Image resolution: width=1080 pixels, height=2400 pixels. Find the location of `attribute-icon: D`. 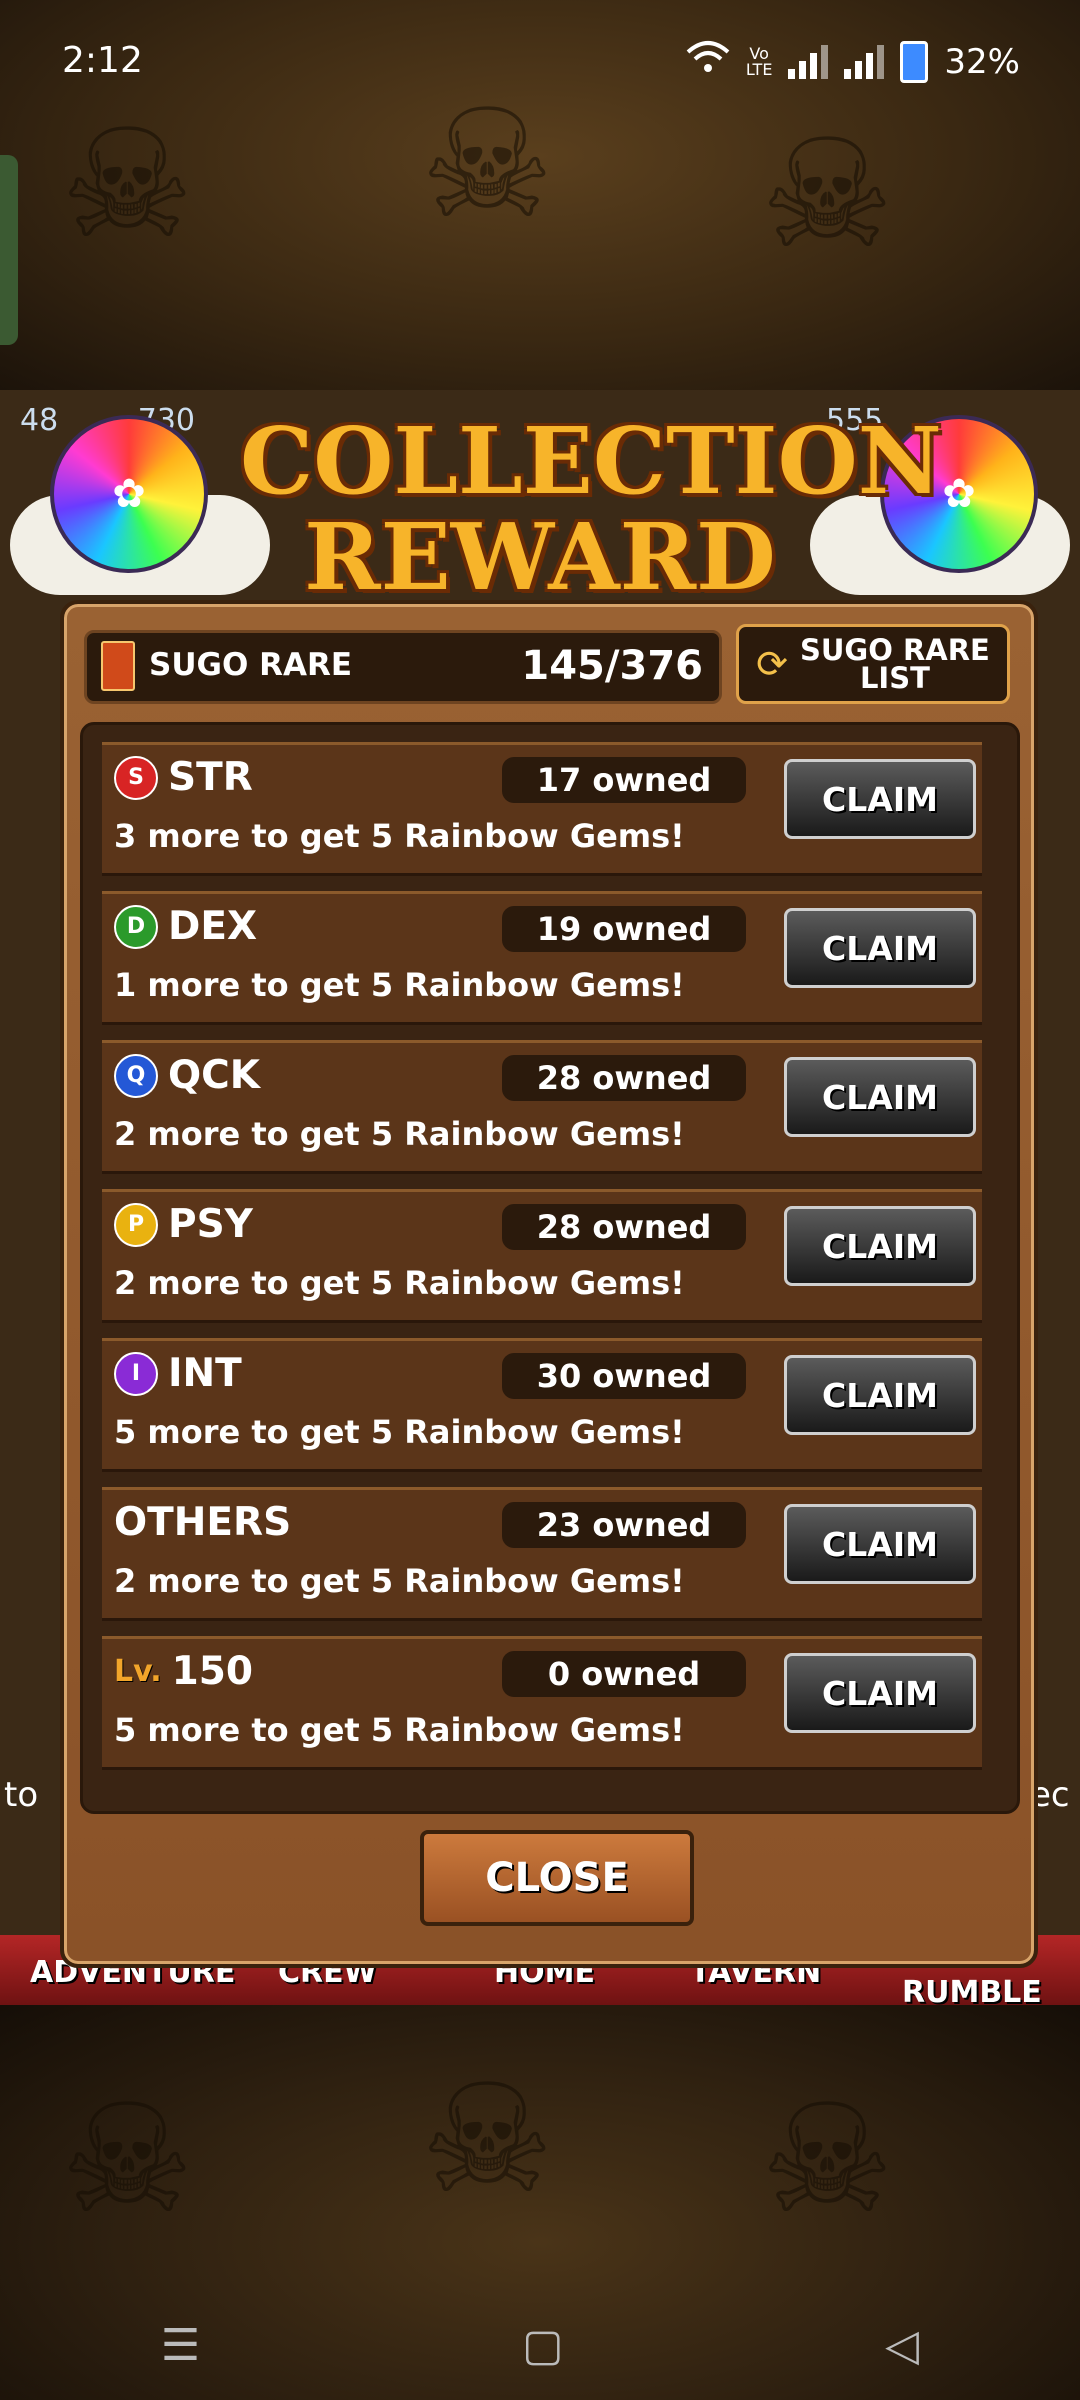

attribute-icon: D is located at coordinates (136, 926).